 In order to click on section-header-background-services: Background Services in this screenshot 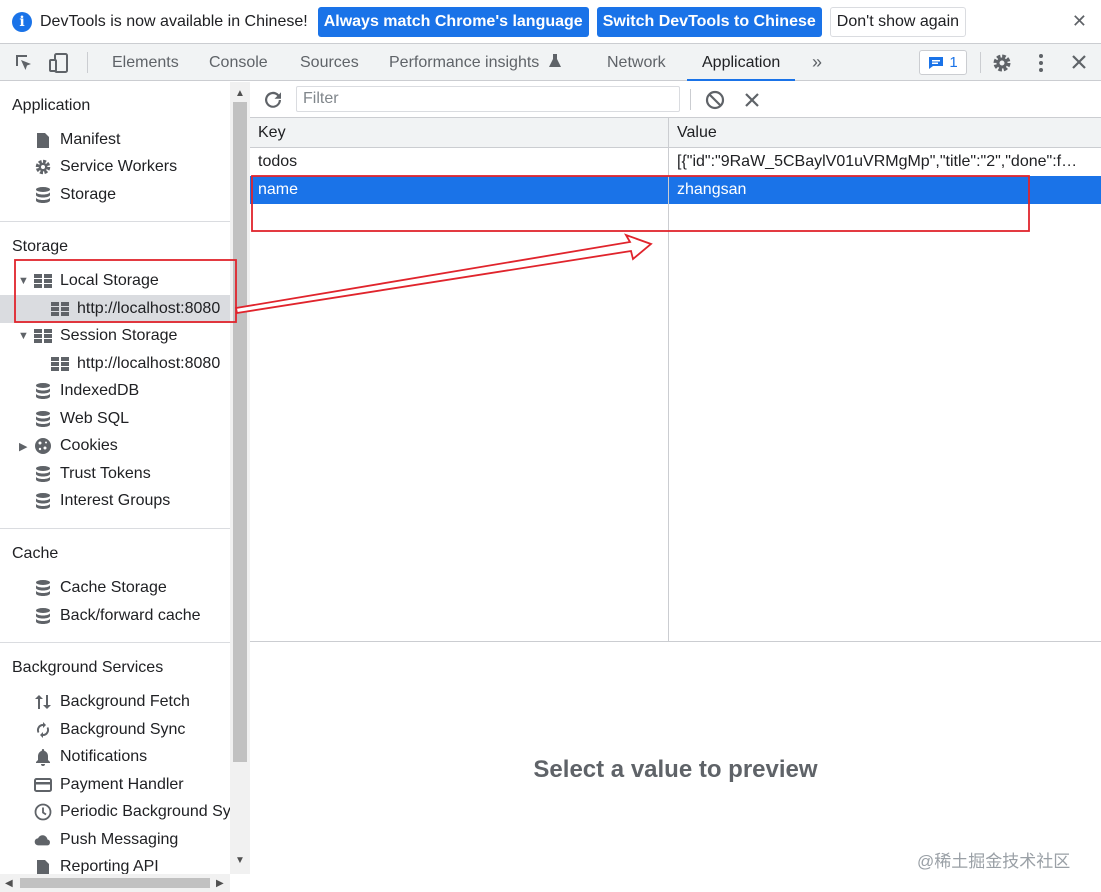, I will do `click(88, 667)`.